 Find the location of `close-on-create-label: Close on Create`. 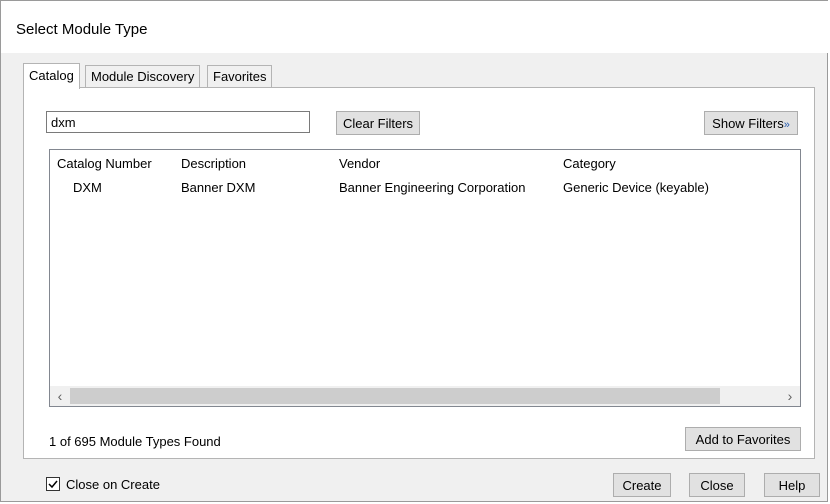

close-on-create-label: Close on Create is located at coordinates (113, 484).